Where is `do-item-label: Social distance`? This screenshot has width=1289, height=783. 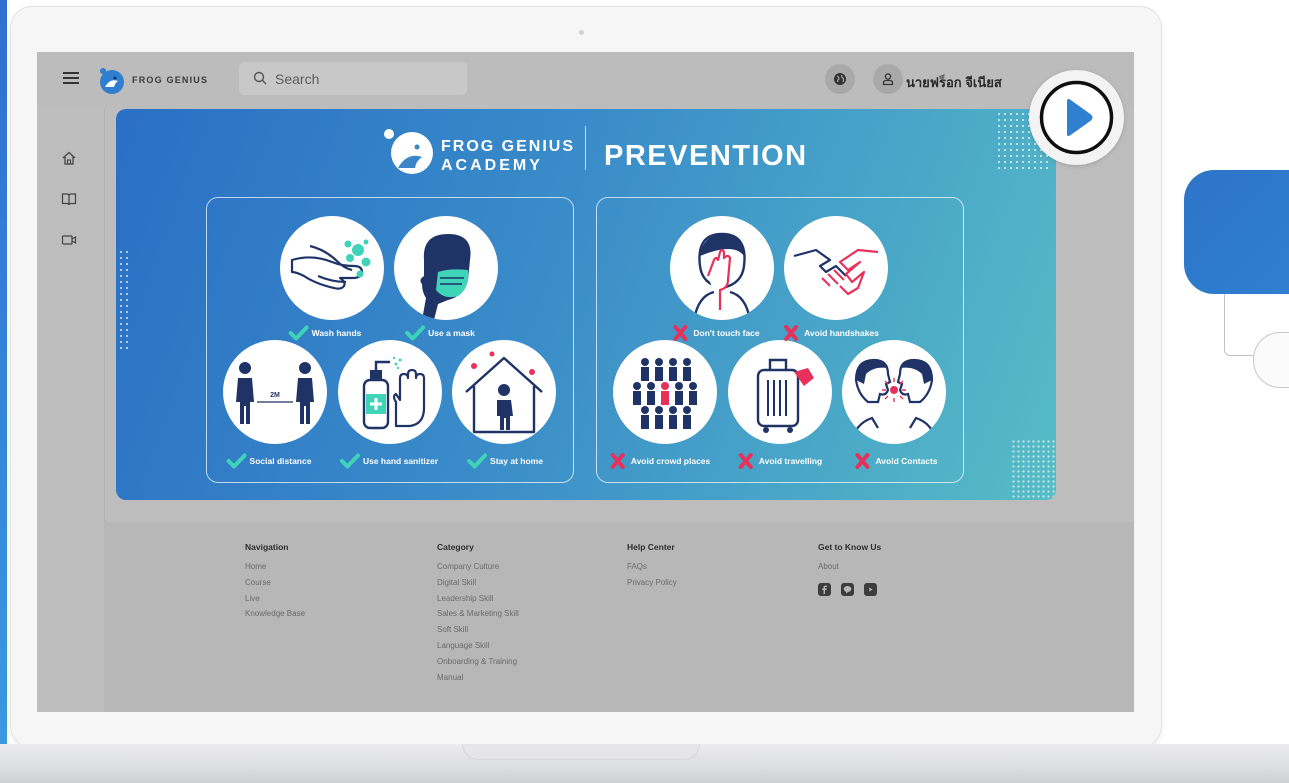
do-item-label: Social distance is located at coordinates (280, 461).